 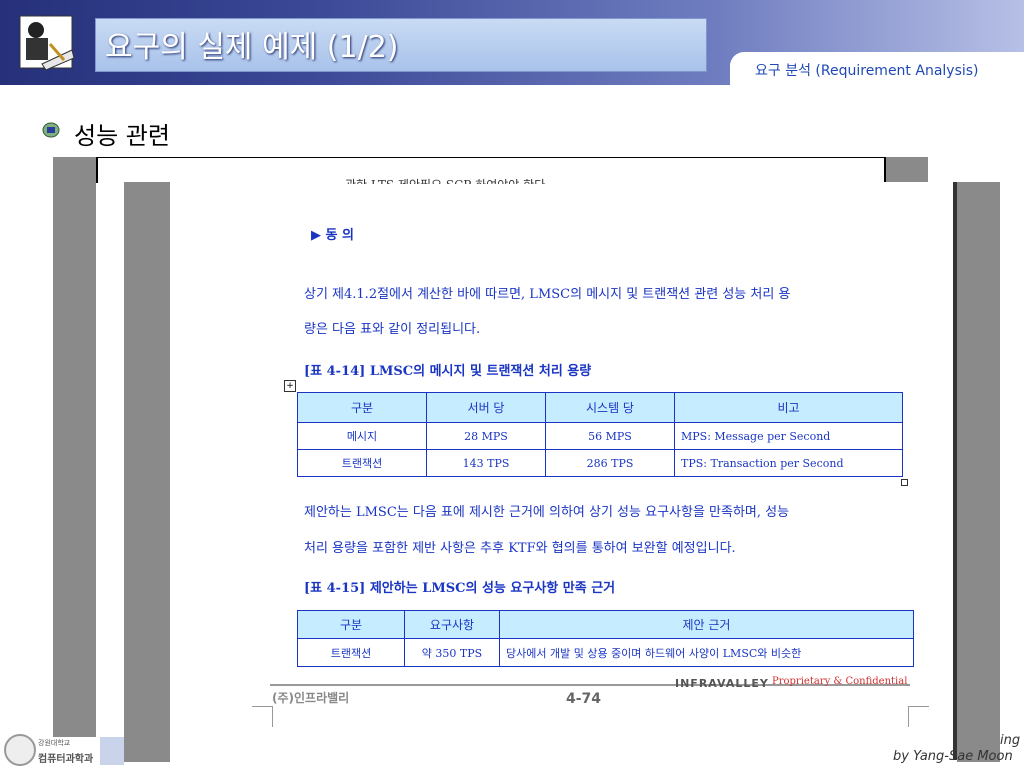 What do you see at coordinates (51, 130) in the screenshot?
I see `bullet-icon` at bounding box center [51, 130].